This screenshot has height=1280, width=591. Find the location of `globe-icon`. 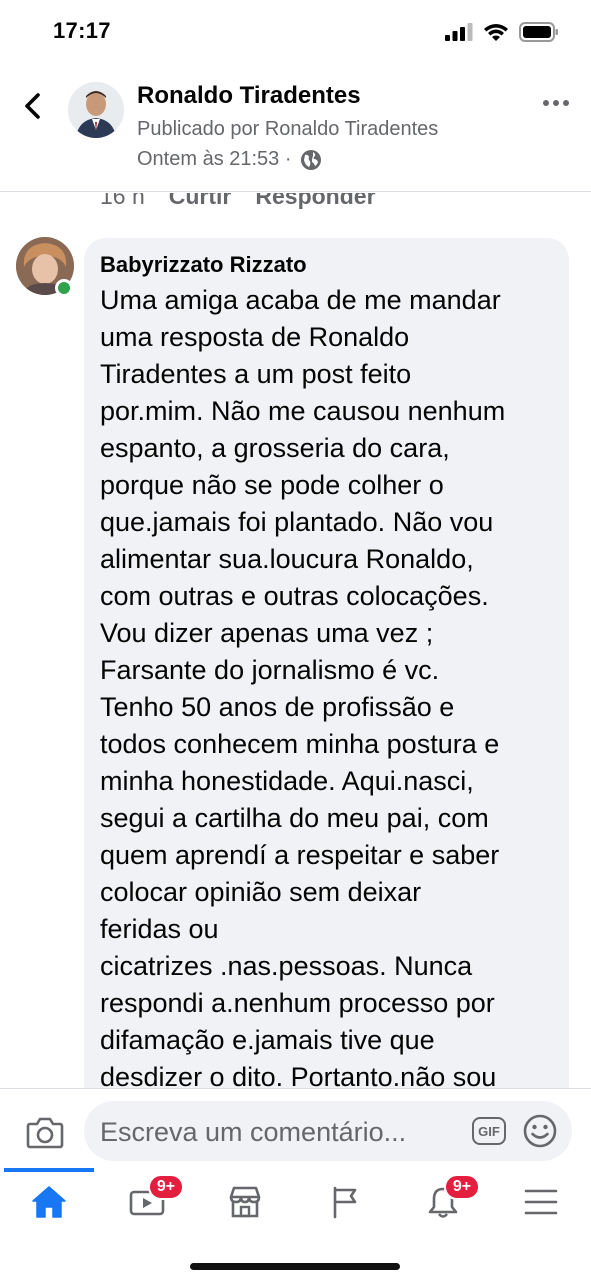

globe-icon is located at coordinates (310, 159).